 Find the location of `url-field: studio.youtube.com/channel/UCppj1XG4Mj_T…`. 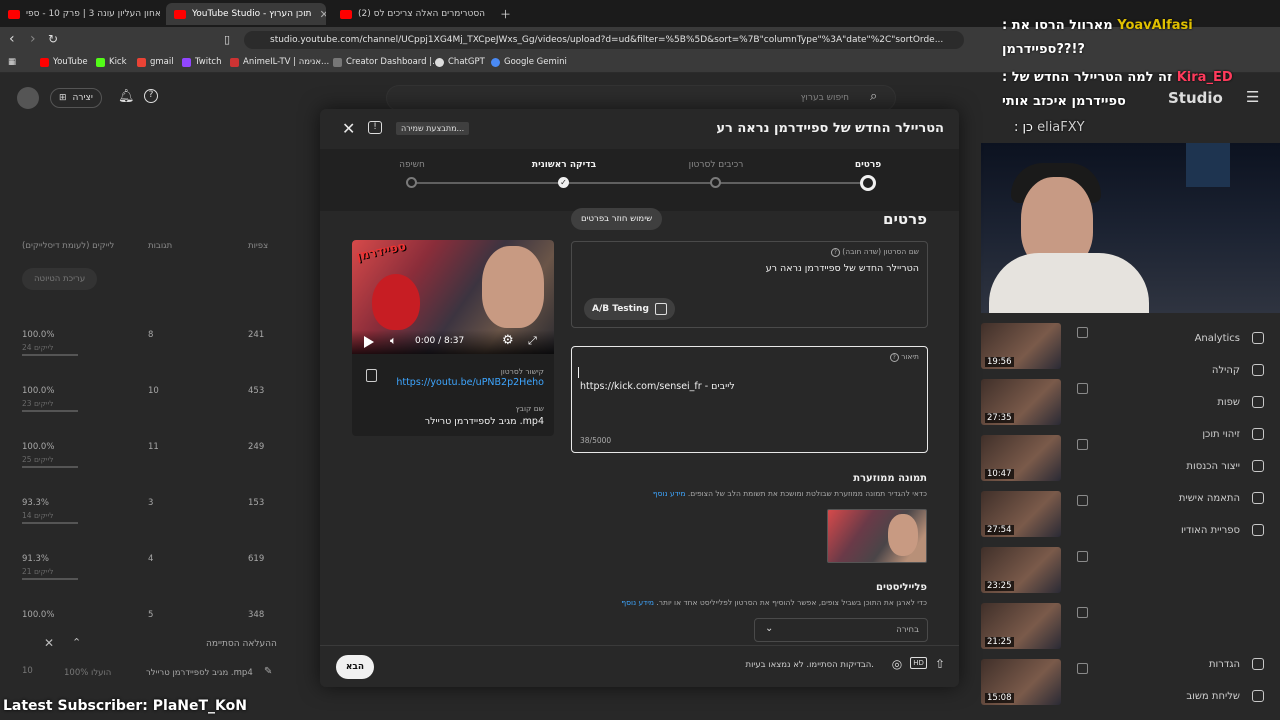

url-field: studio.youtube.com/channel/UCppj1XG4Mj_T… is located at coordinates (604, 40).